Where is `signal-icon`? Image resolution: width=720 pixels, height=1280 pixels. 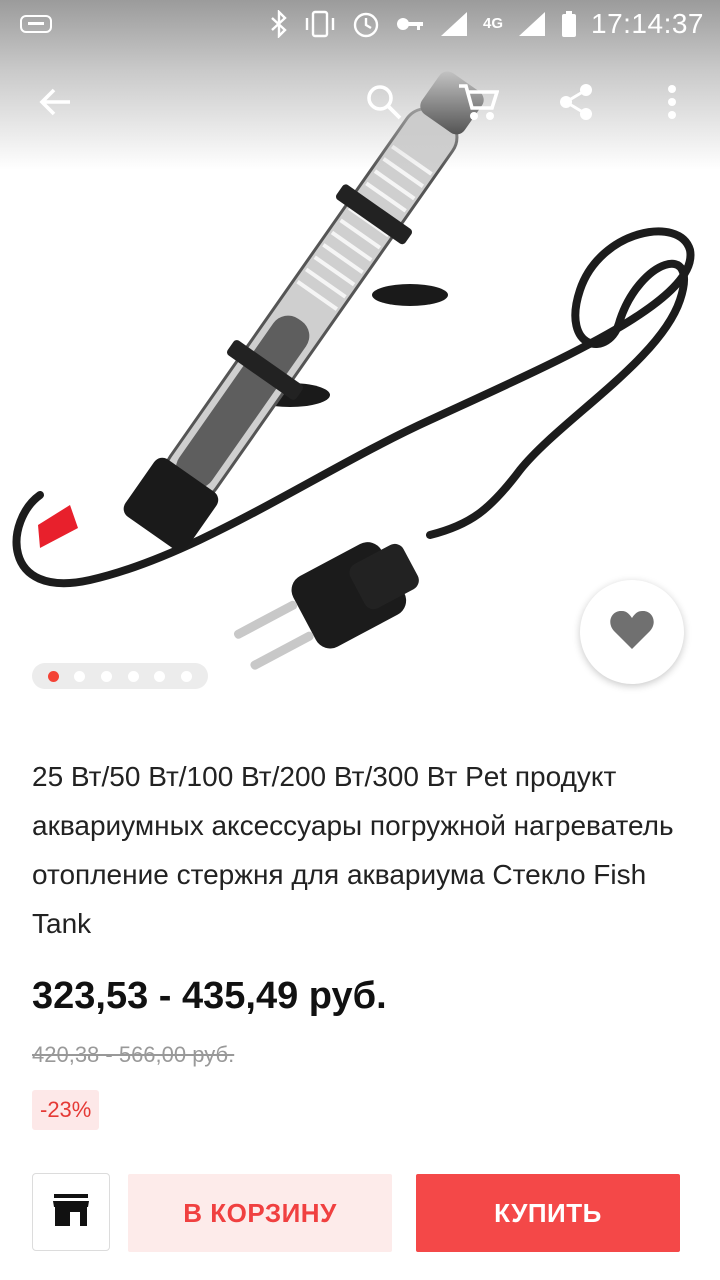 signal-icon is located at coordinates (454, 24).